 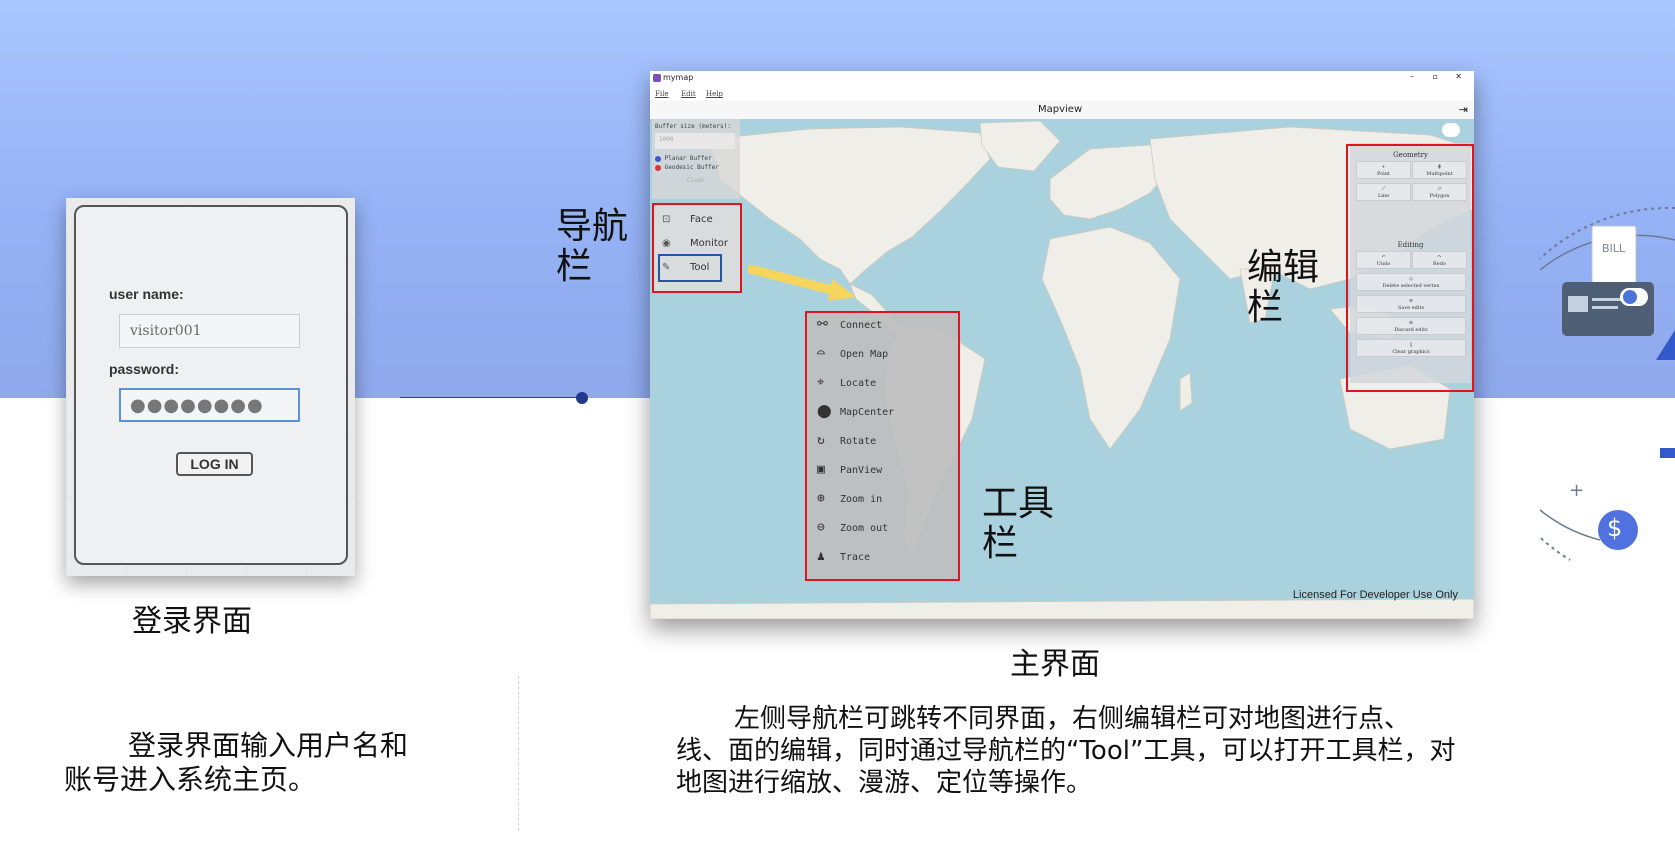 I want to click on login-description: 登录界面输入用户名和账号进入系统主页。, so click(x=236, y=762).